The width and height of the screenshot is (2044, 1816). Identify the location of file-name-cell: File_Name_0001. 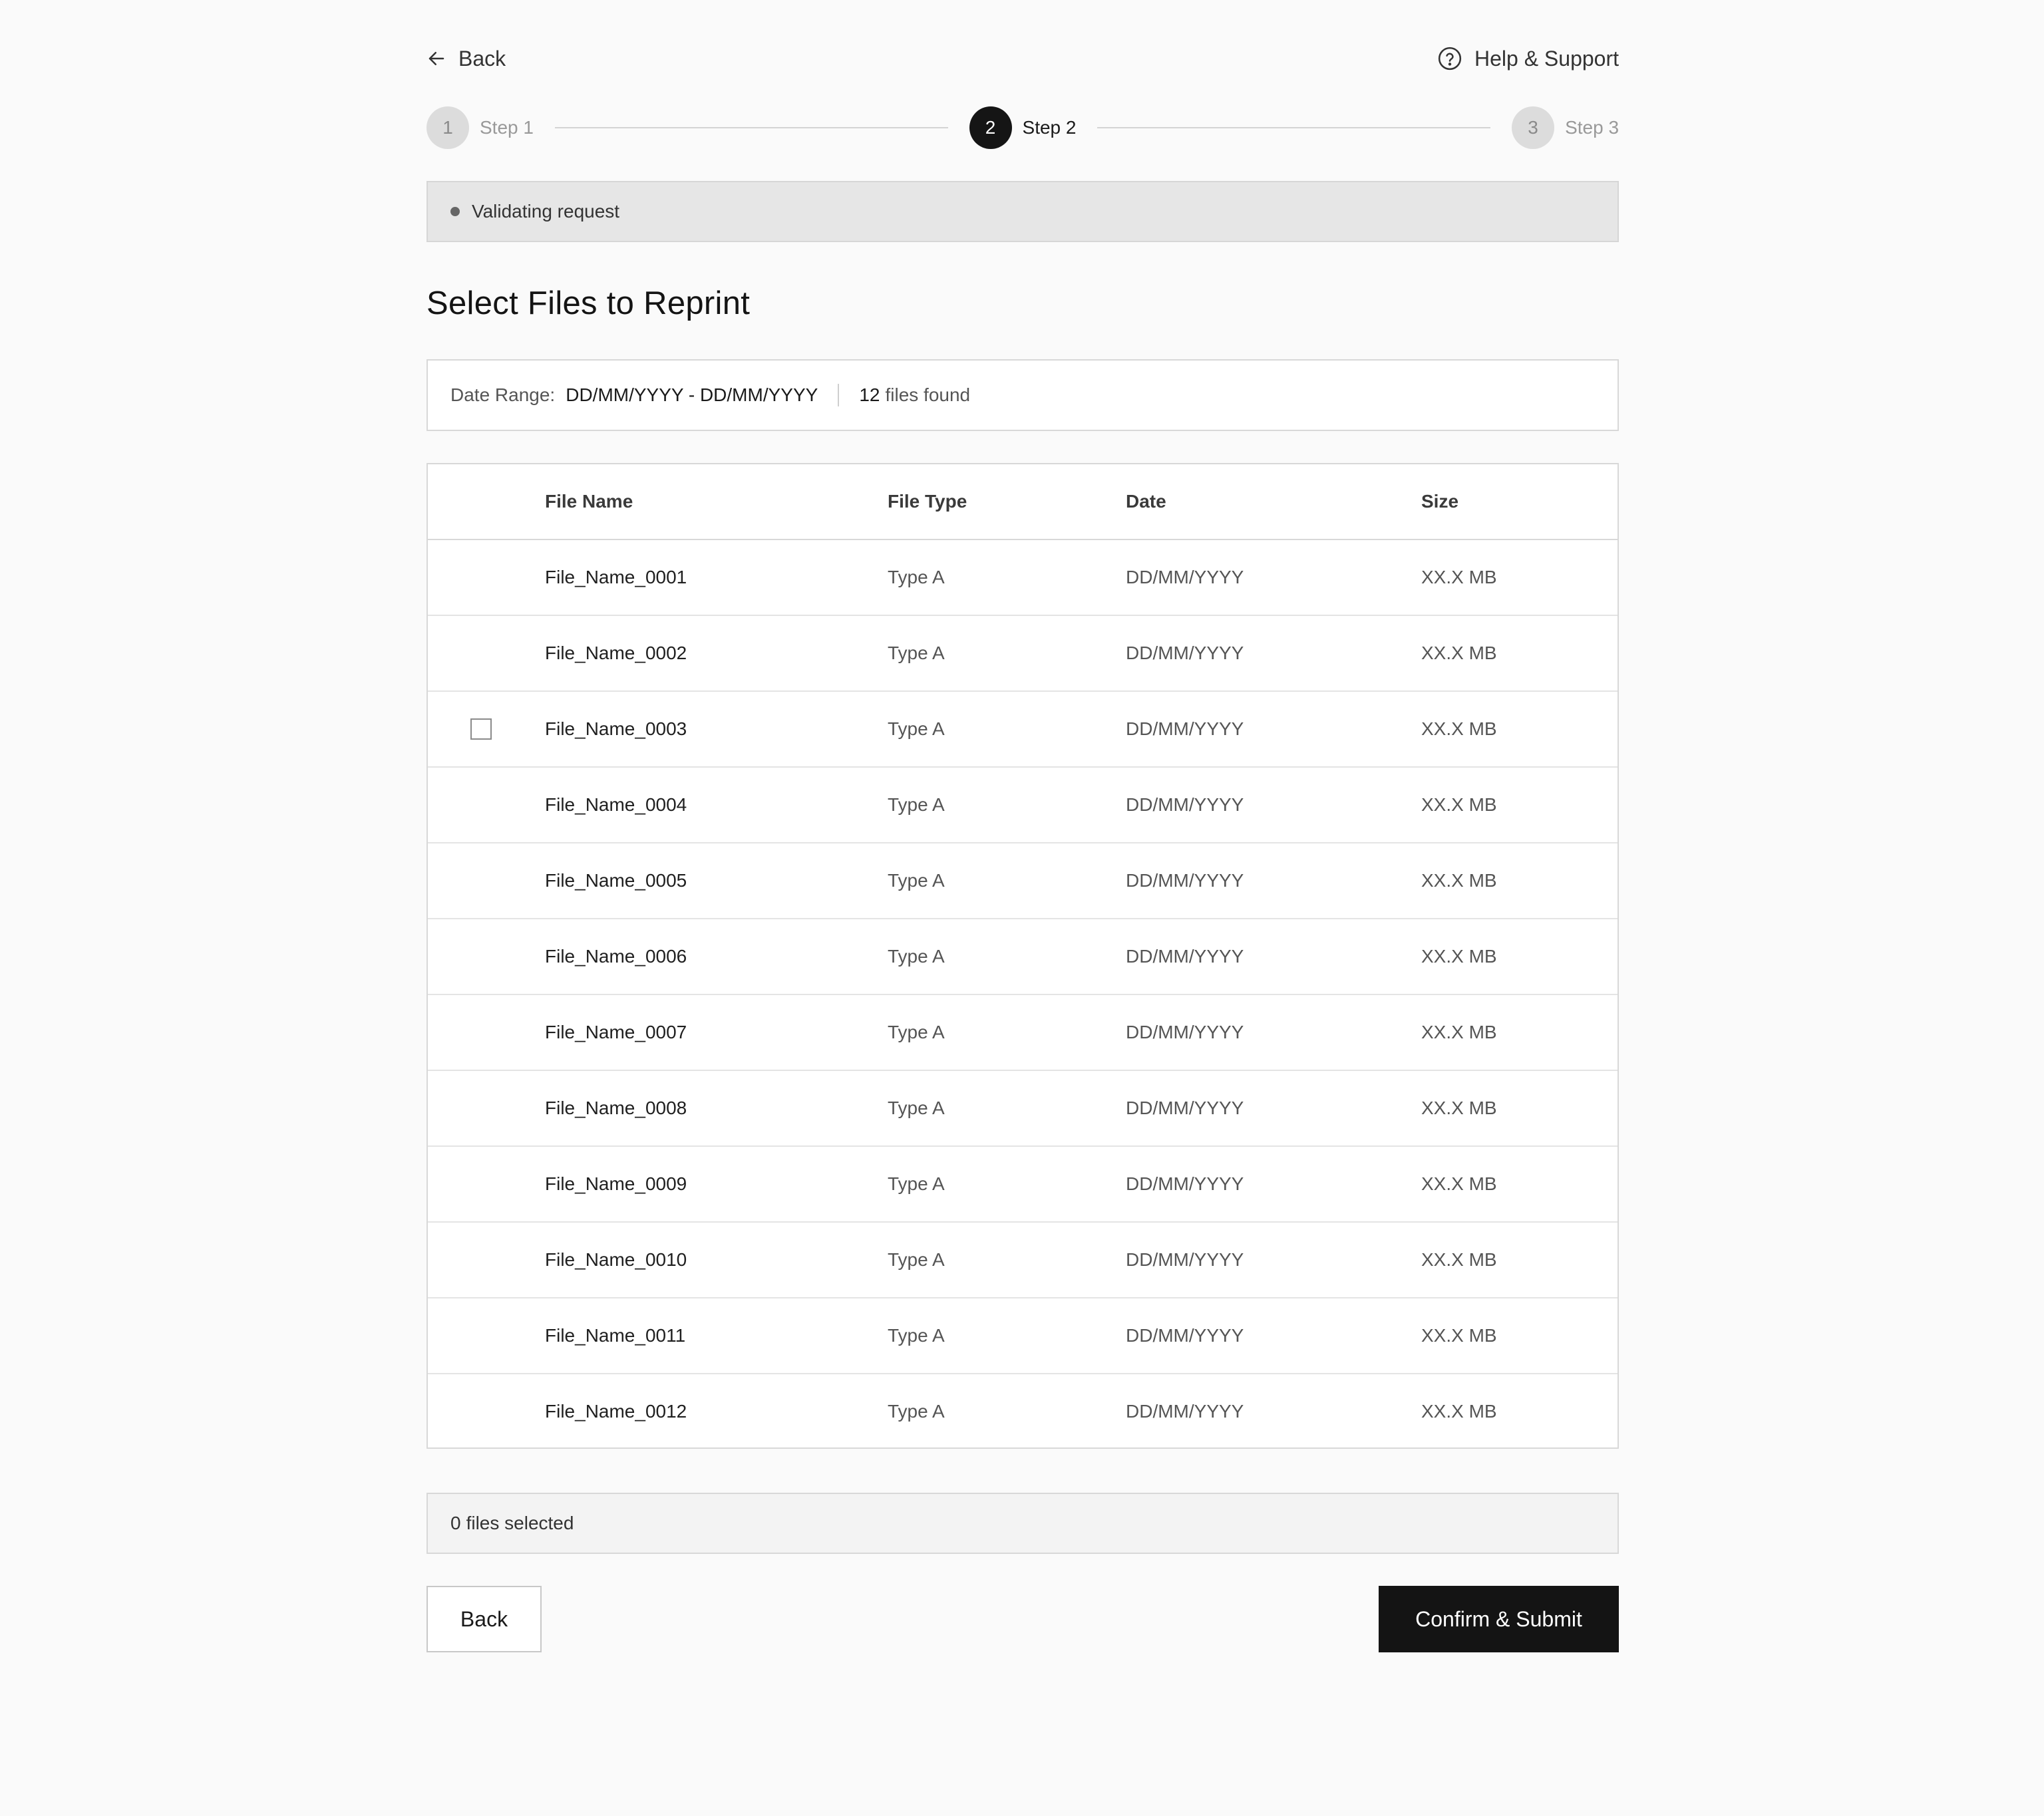
(616, 577).